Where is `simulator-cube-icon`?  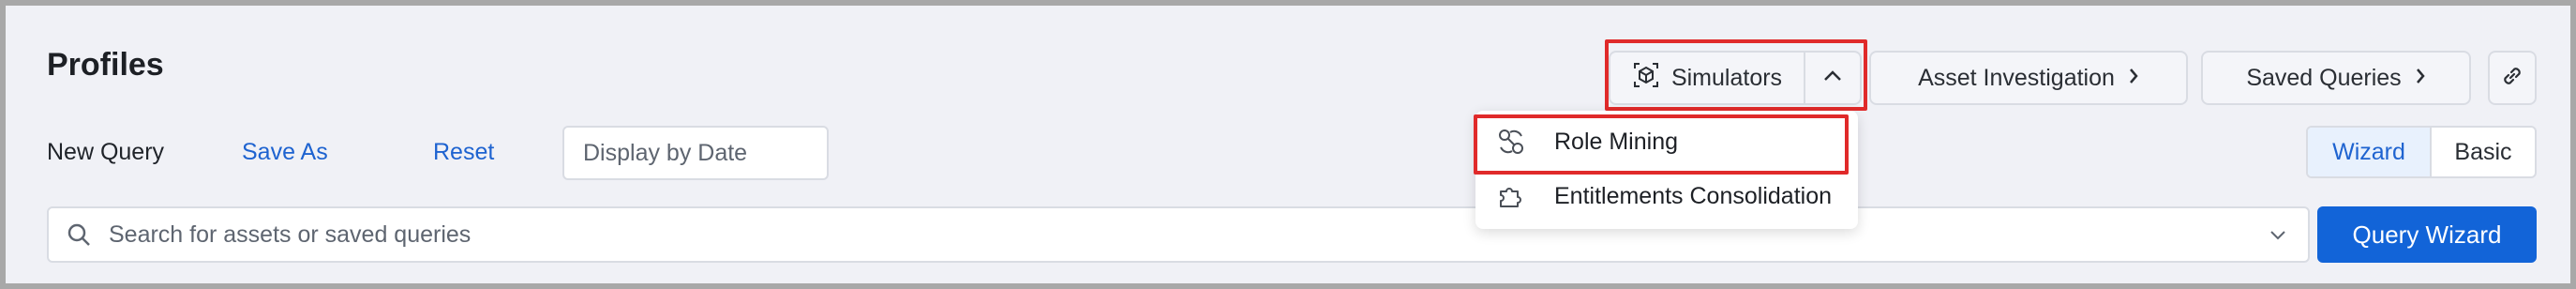
simulator-cube-icon is located at coordinates (1646, 78).